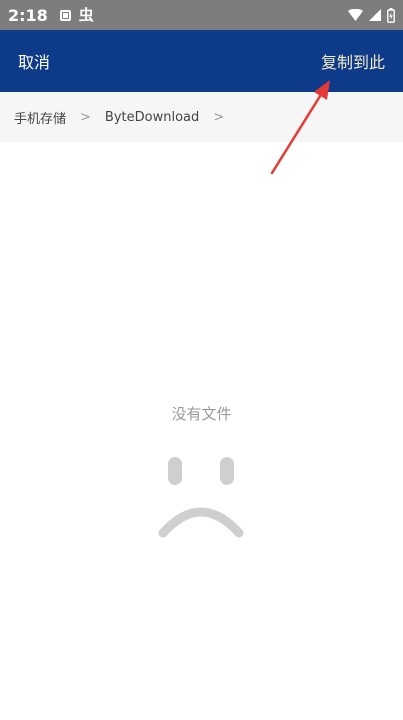 The width and height of the screenshot is (403, 720). Describe the element at coordinates (201, 61) in the screenshot. I see `app-bar: 取消 复制到此` at that location.